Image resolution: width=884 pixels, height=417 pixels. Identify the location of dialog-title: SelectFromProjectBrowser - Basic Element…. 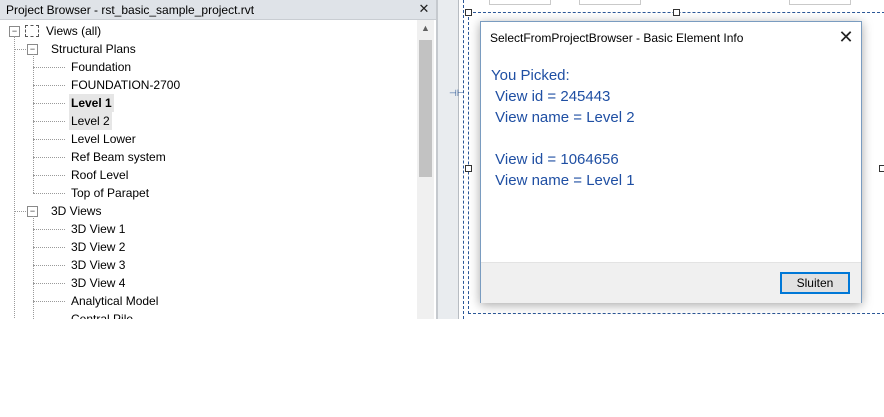
(617, 38).